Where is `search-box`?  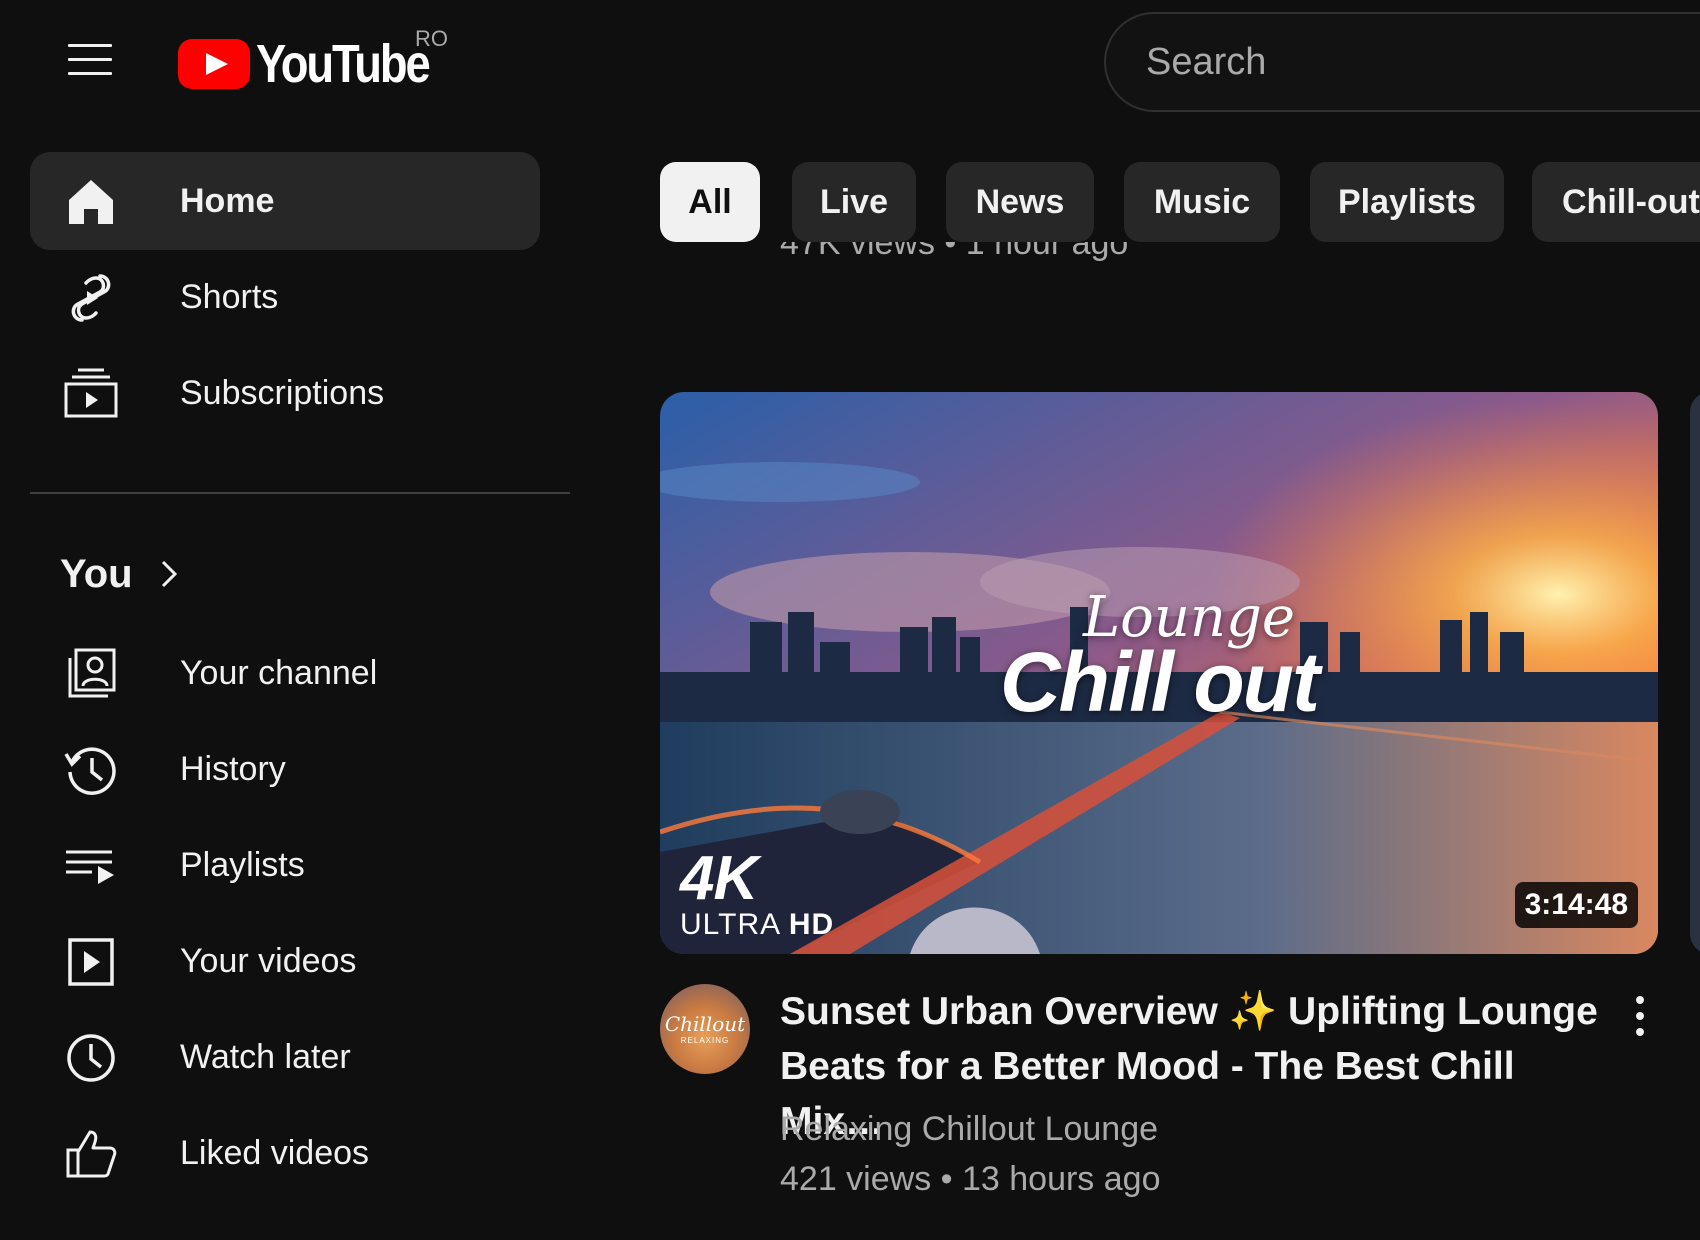
search-box is located at coordinates (1402, 62).